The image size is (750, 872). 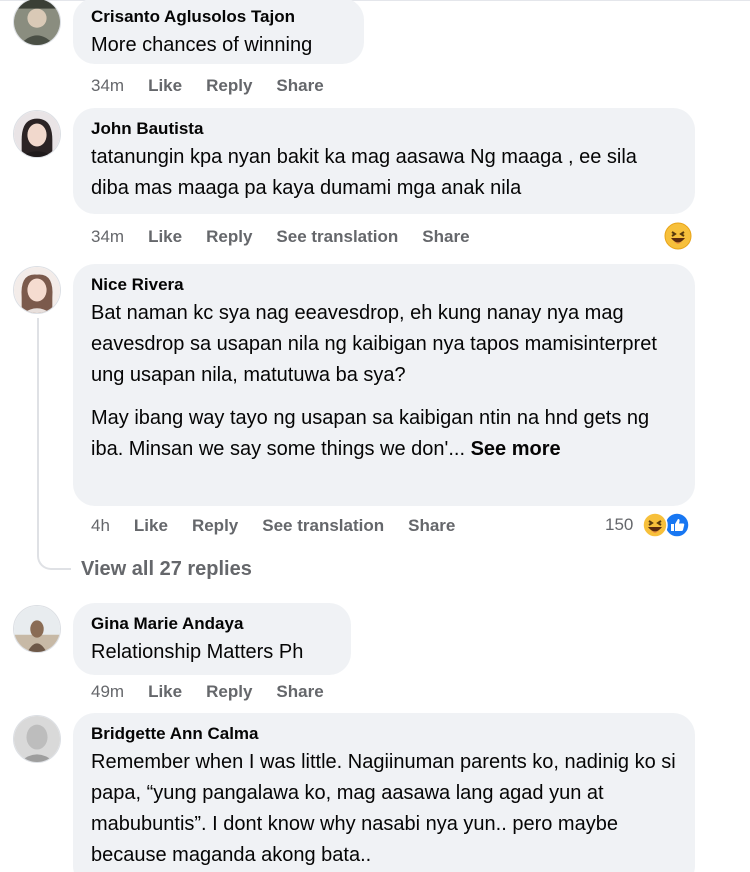 I want to click on comment-actions: 4h Like Reply See translation Share, so click(x=285, y=526).